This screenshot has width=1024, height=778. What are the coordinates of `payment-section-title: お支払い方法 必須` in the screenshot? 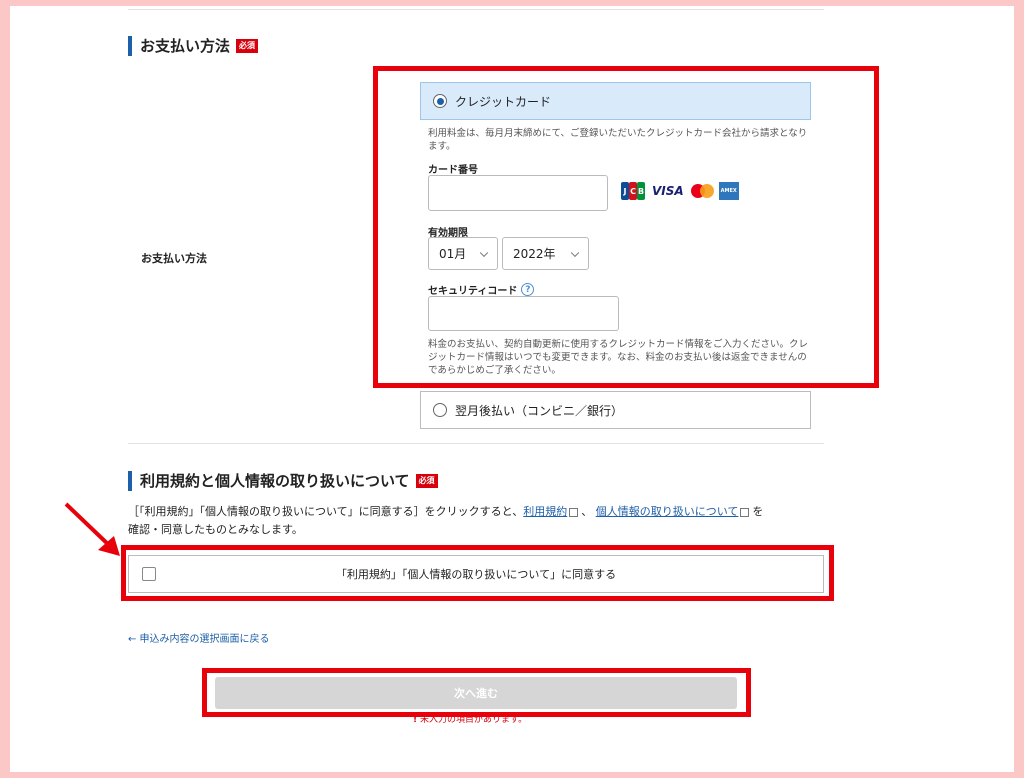 It's located at (193, 45).